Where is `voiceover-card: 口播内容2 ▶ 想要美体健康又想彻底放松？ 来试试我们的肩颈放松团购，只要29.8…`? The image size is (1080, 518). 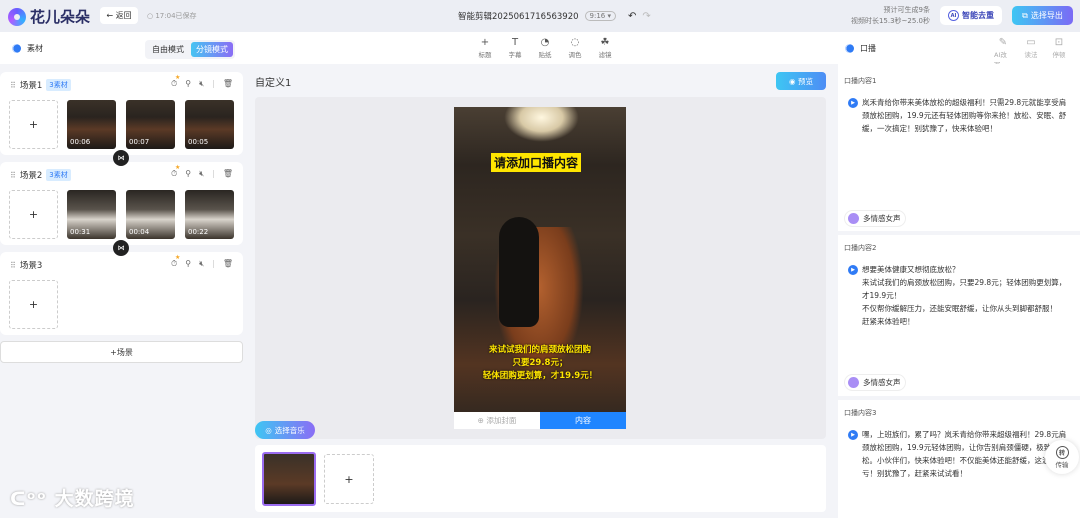
voiceover-card: 口播内容2 ▶ 想要美体健康又想彻底放松？ 来试试我们的肩颈放松团购，只要29.8… is located at coordinates (959, 317).